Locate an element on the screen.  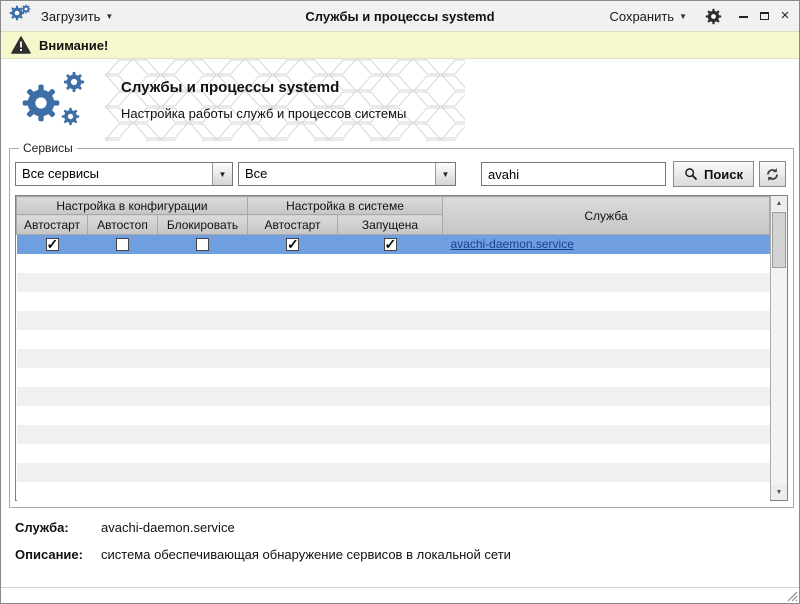
hexagon-pattern is located at coordinates (285, 100).